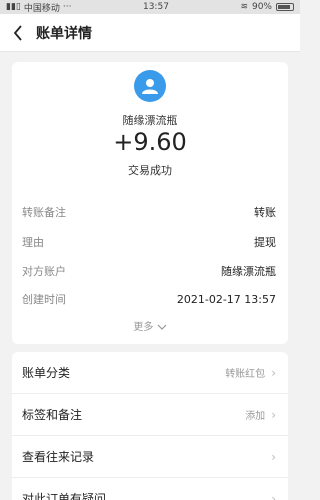 This screenshot has height=500, width=320. Describe the element at coordinates (46, 373) in the screenshot. I see `list-item-label: 账单分类` at that location.